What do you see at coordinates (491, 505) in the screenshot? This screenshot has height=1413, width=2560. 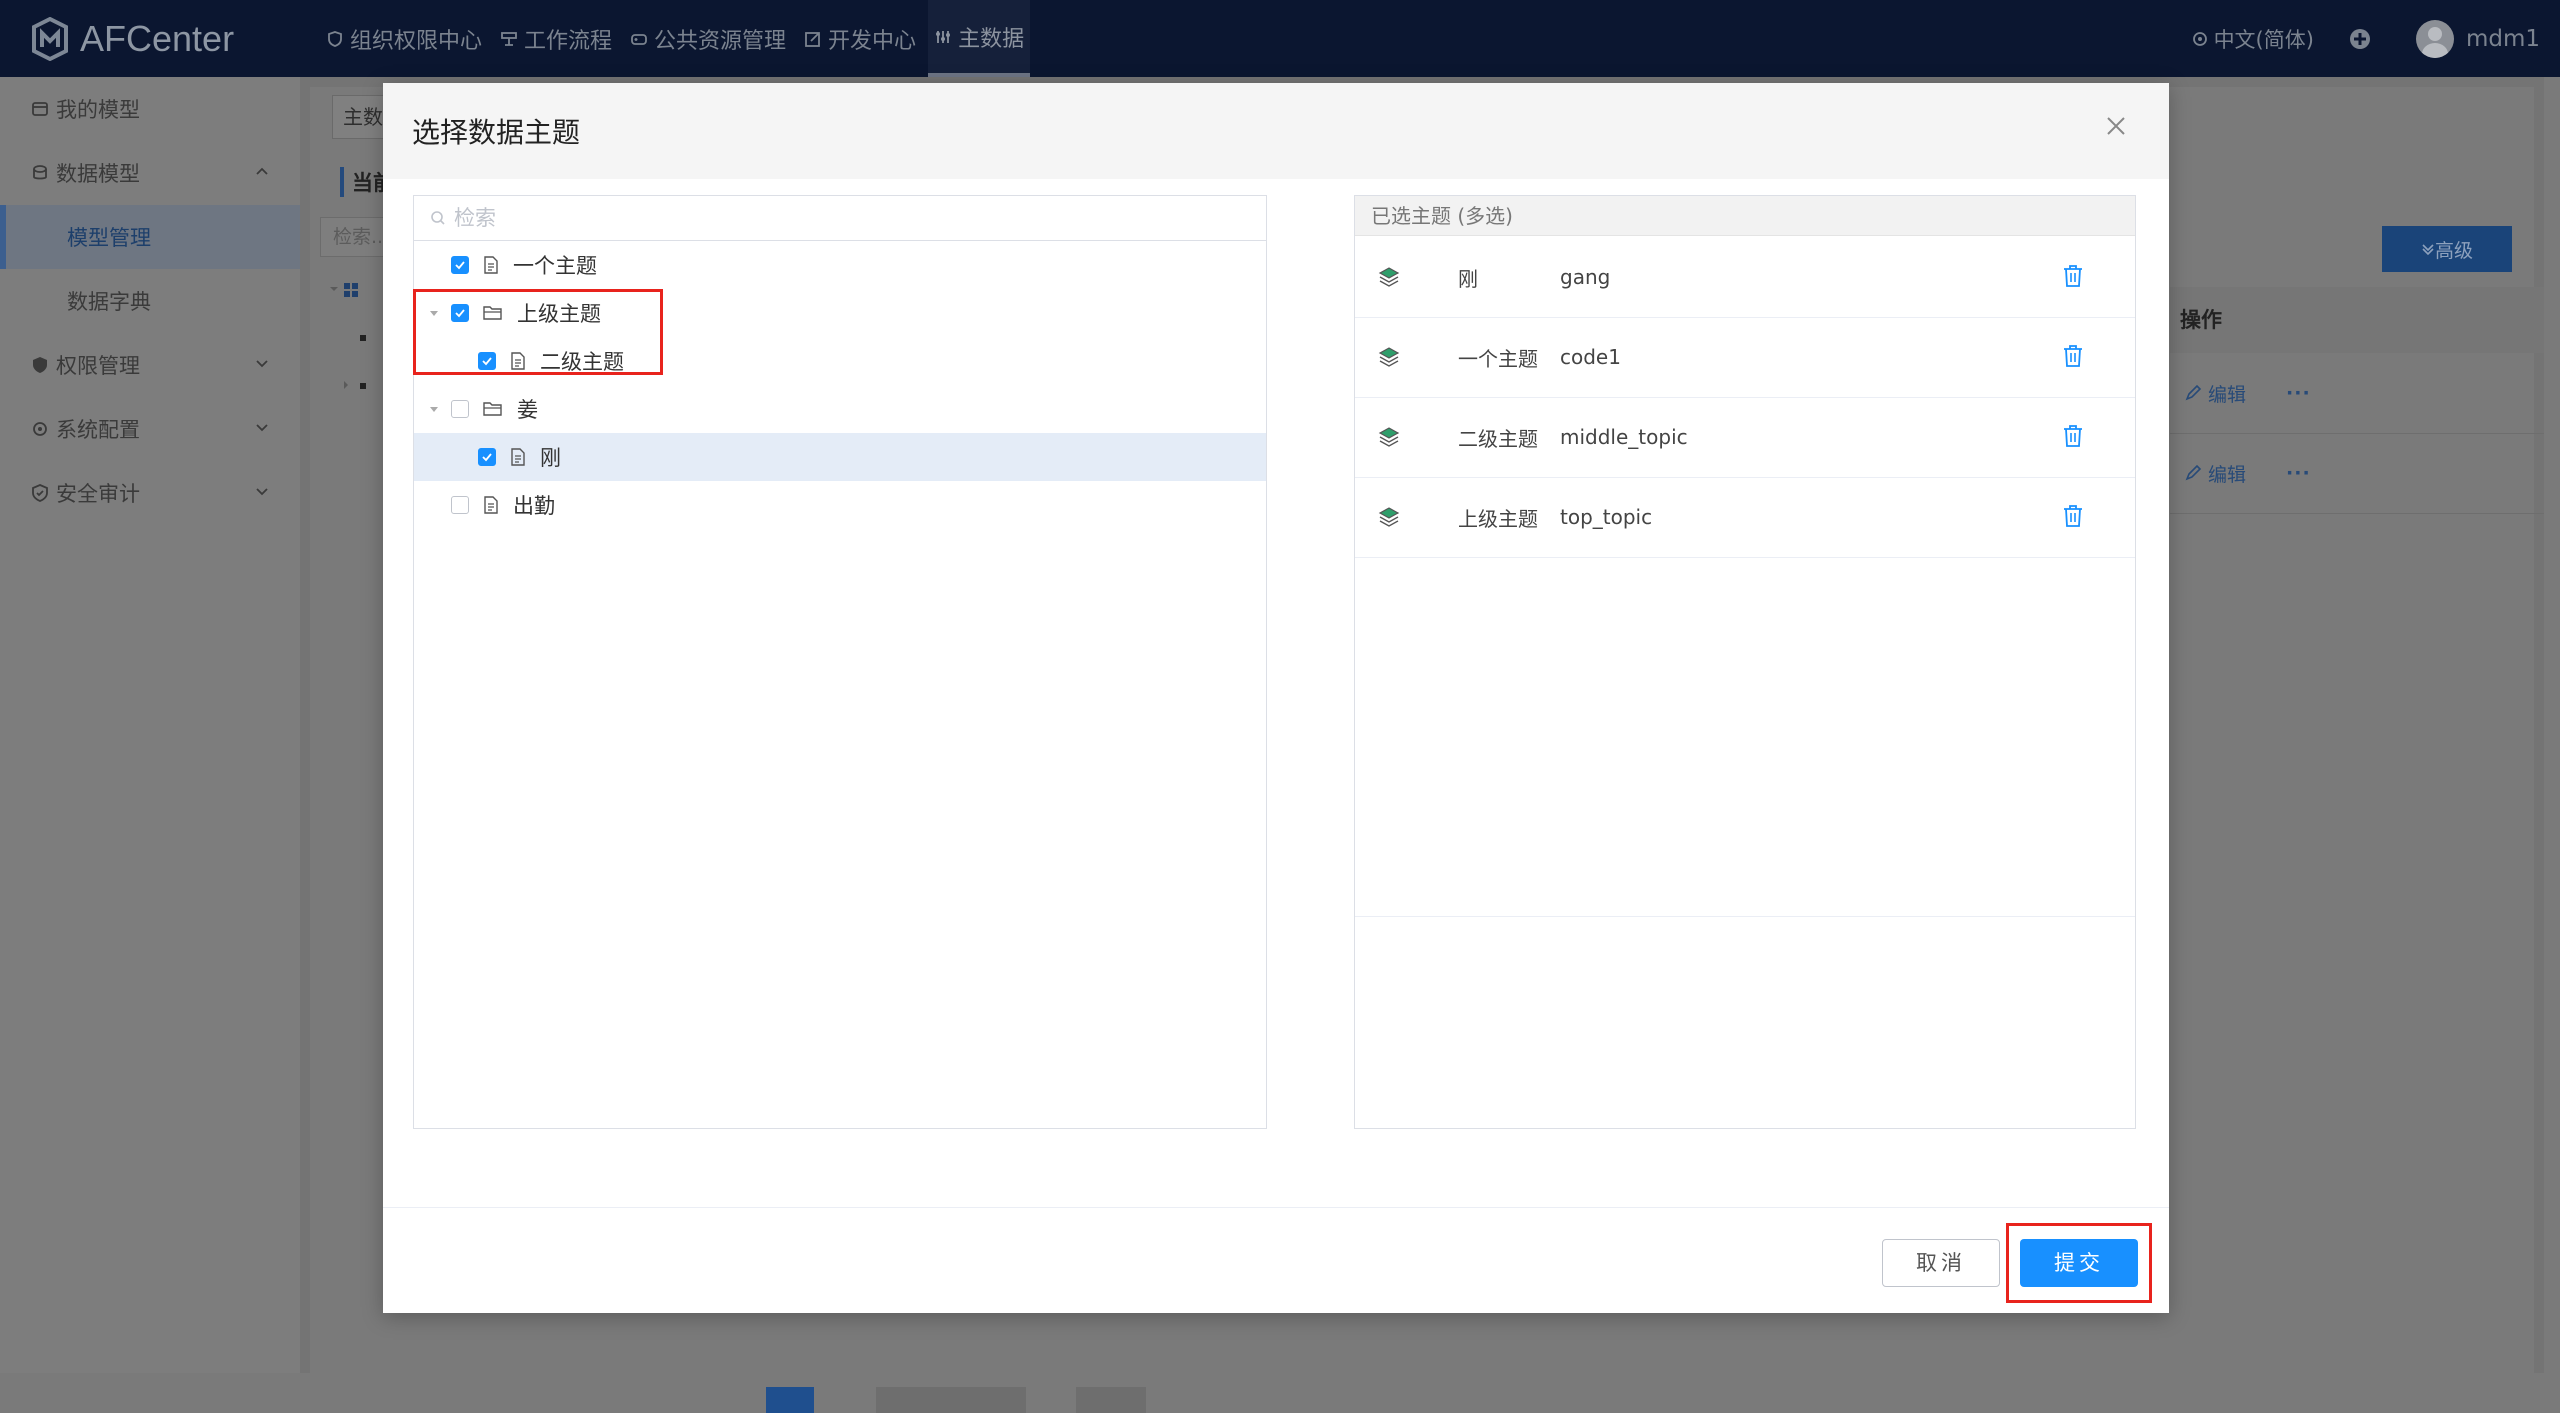 I see `file-icon` at bounding box center [491, 505].